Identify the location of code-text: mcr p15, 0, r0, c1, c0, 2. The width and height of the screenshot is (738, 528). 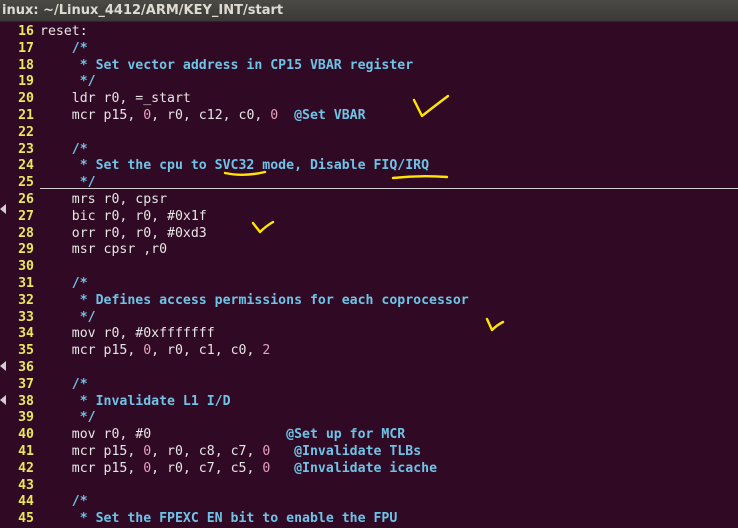
(155, 351).